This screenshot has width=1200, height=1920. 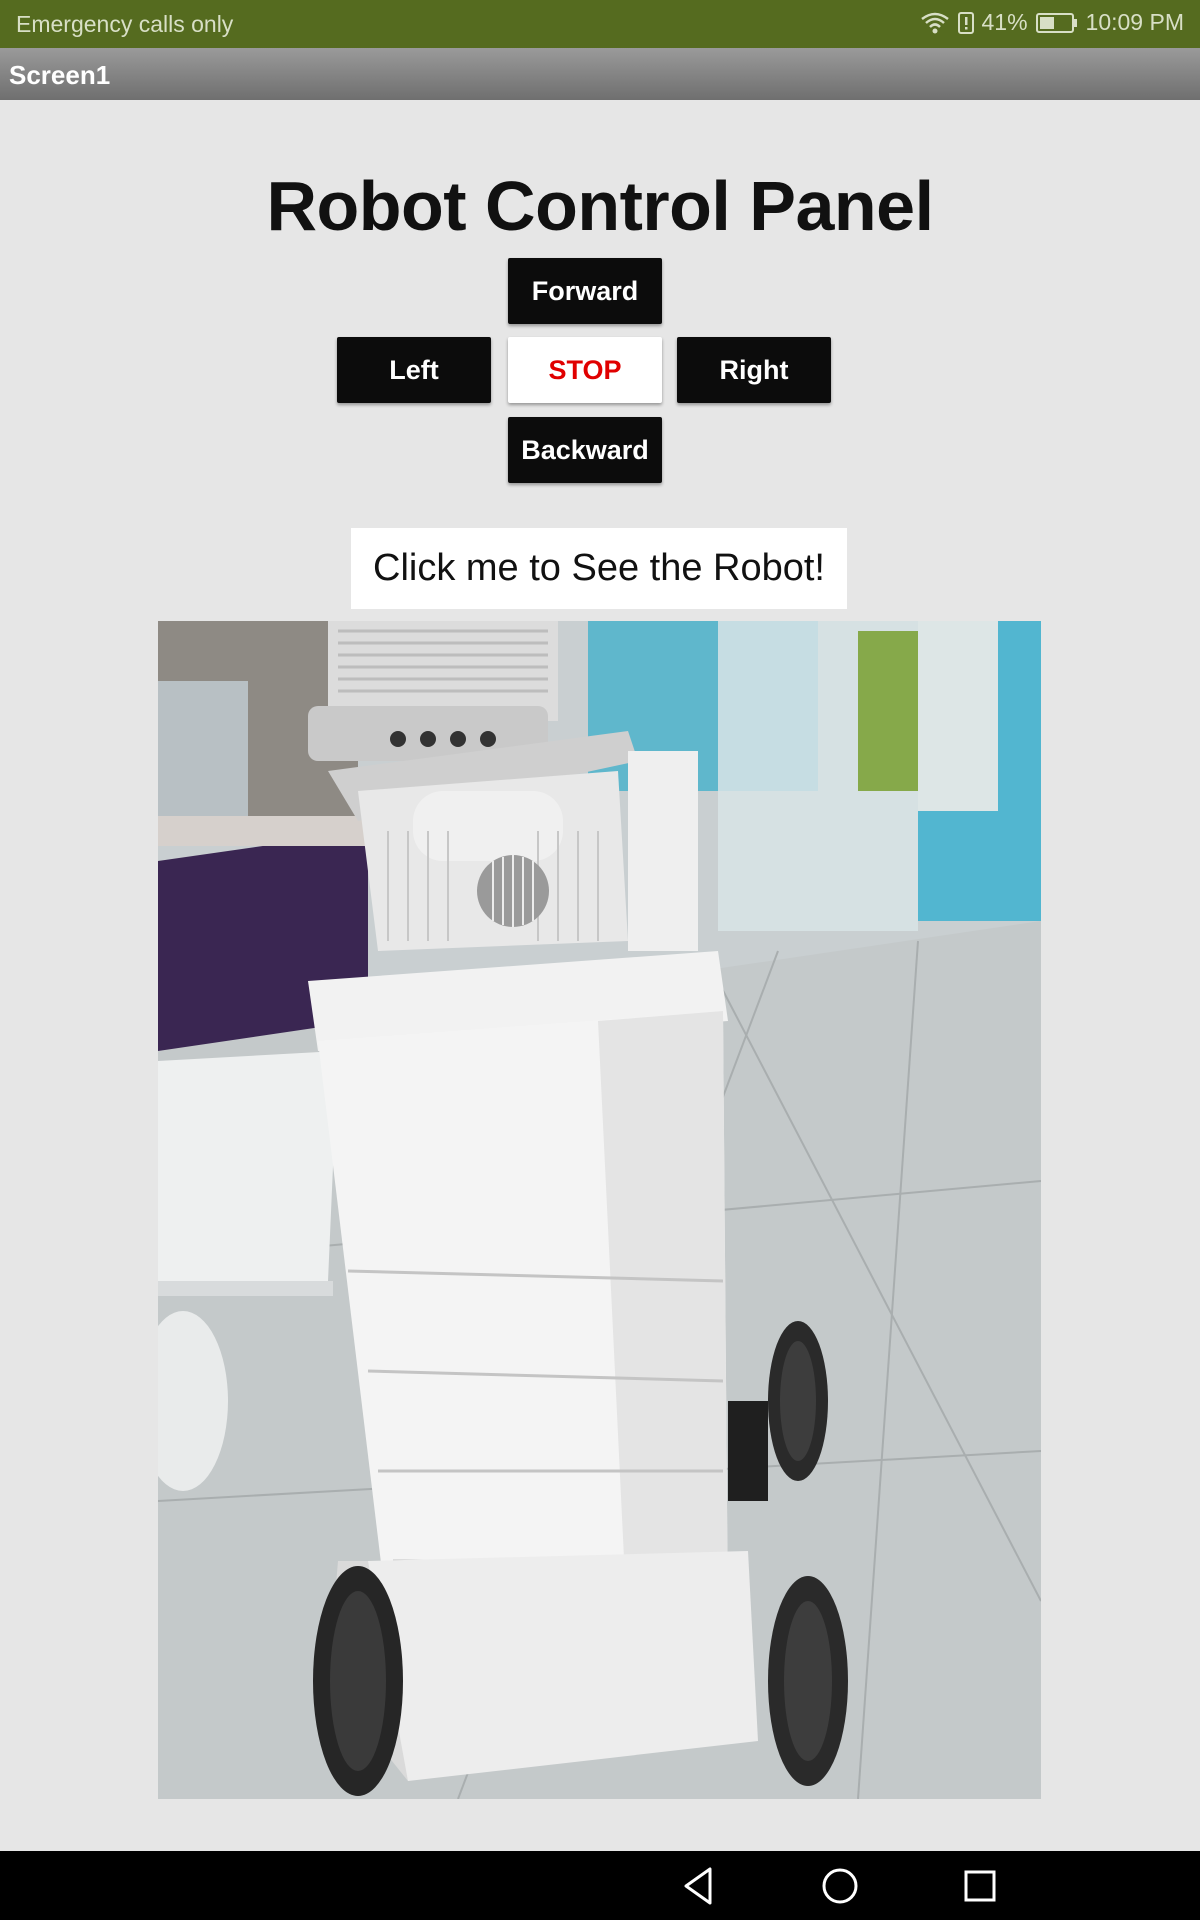 I want to click on forward-button: Forward, so click(x=585, y=291).